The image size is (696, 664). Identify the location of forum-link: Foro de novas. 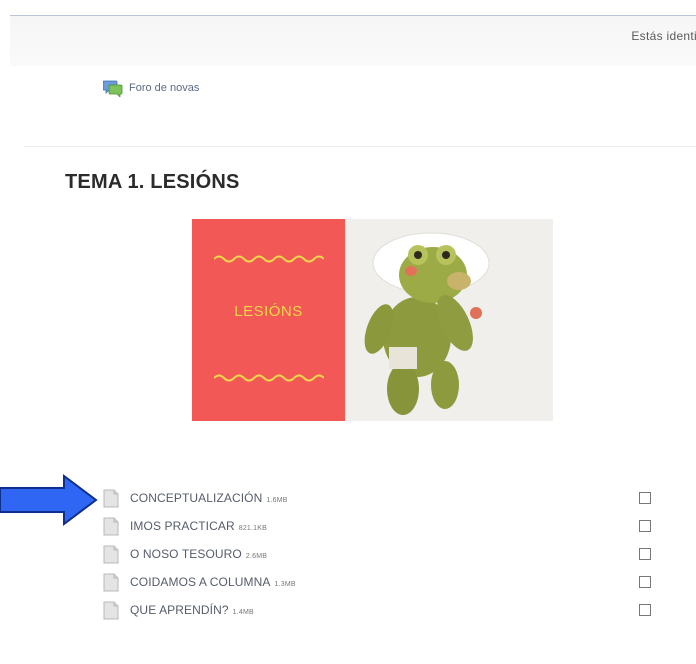
(151, 88).